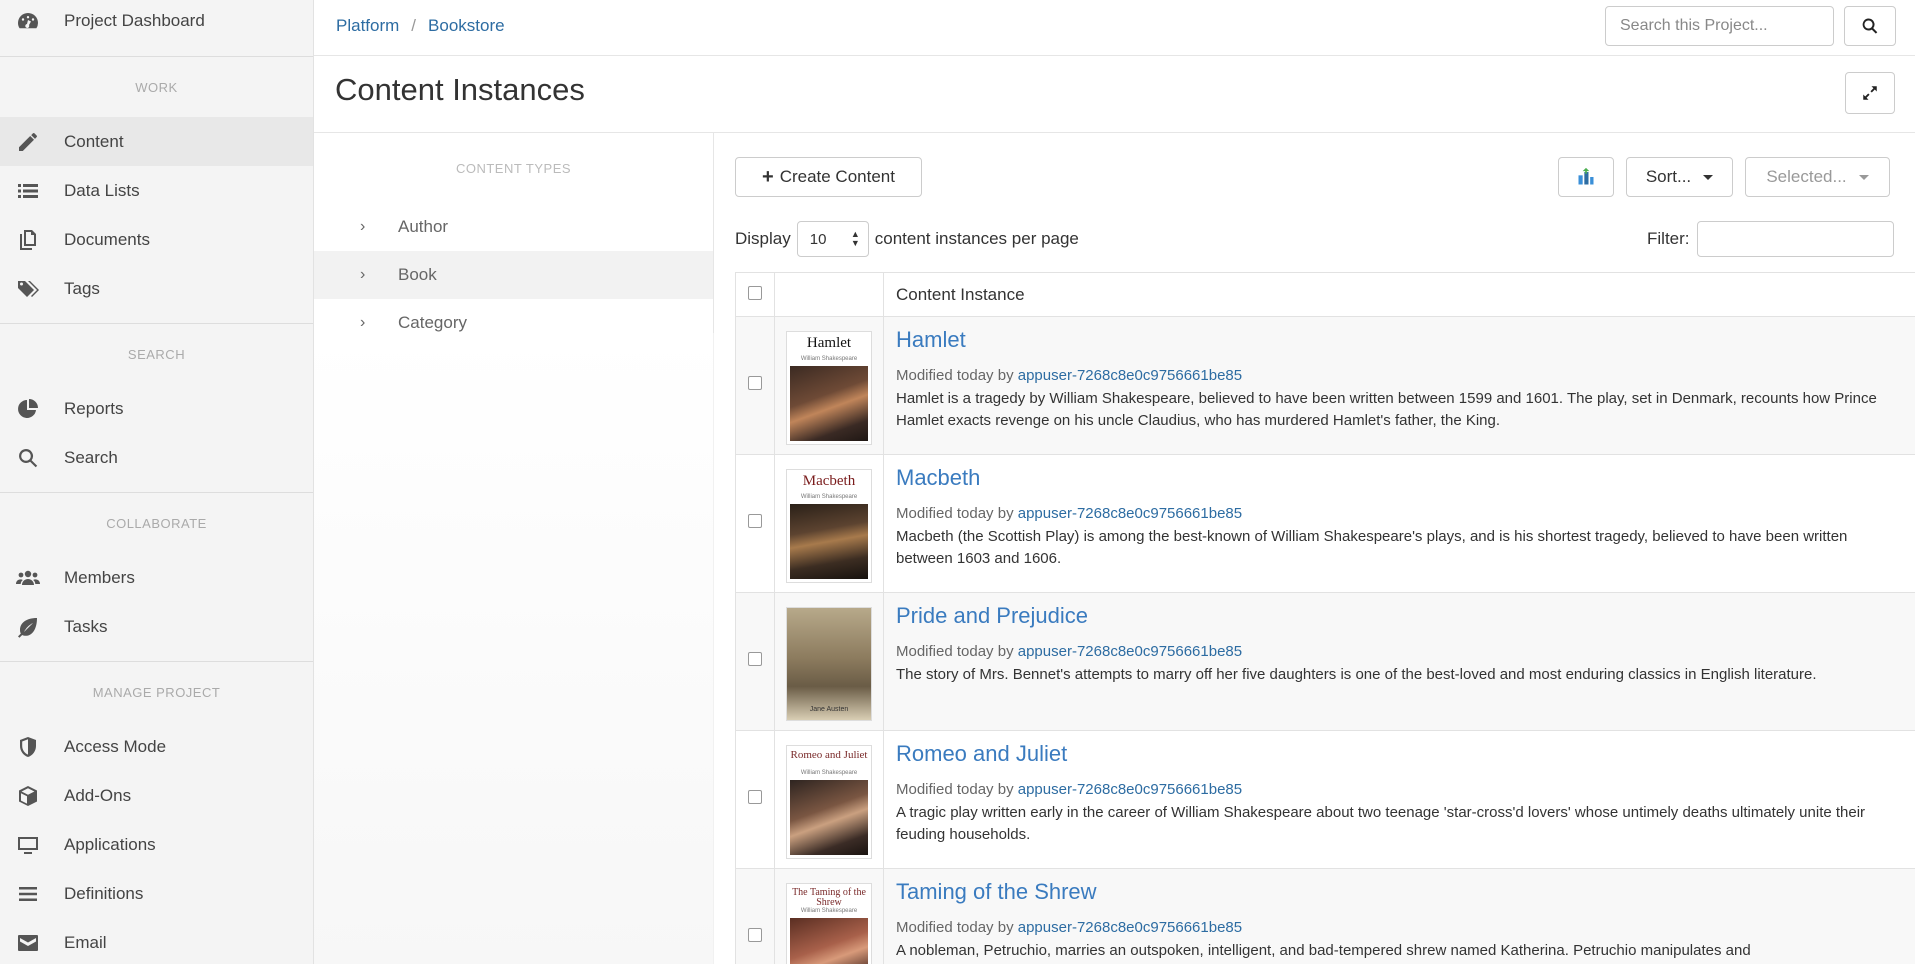 This screenshot has height=964, width=1915. Describe the element at coordinates (28, 845) in the screenshot. I see `monitor-icon` at that location.